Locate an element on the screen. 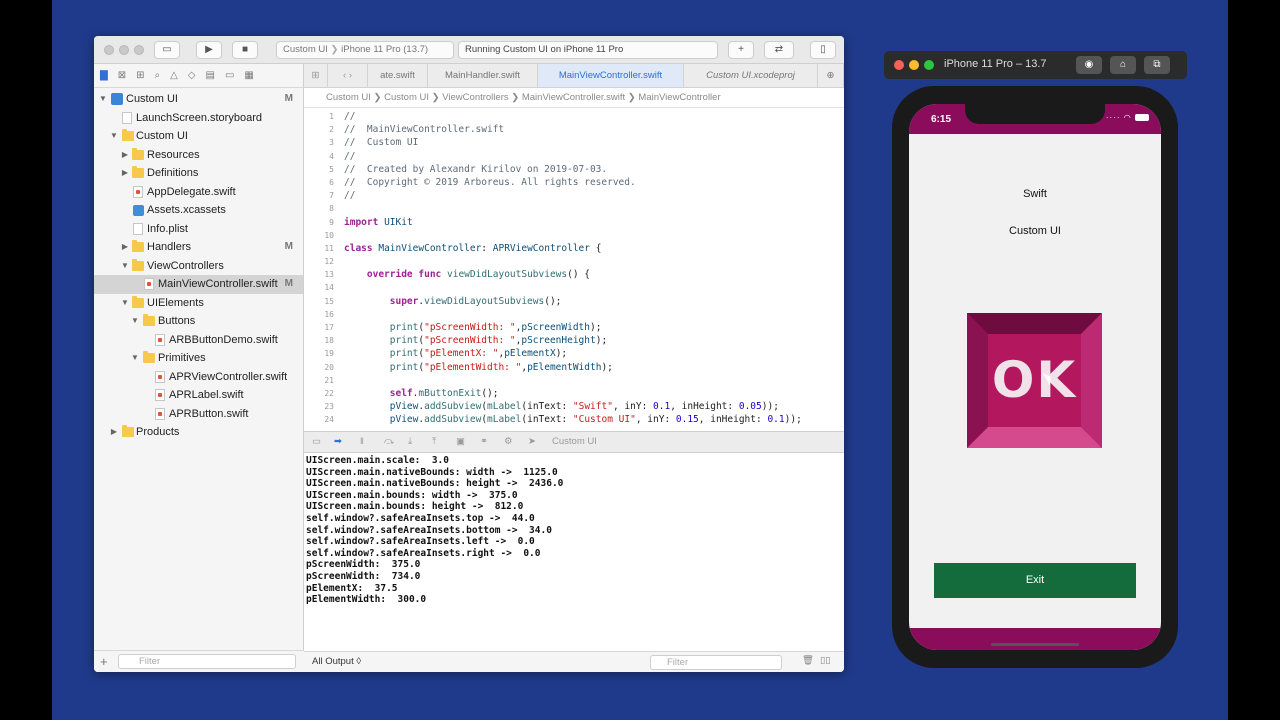 The image size is (1280, 720). tree-row-file: ARBButtonDemo.swift is located at coordinates (198, 340).